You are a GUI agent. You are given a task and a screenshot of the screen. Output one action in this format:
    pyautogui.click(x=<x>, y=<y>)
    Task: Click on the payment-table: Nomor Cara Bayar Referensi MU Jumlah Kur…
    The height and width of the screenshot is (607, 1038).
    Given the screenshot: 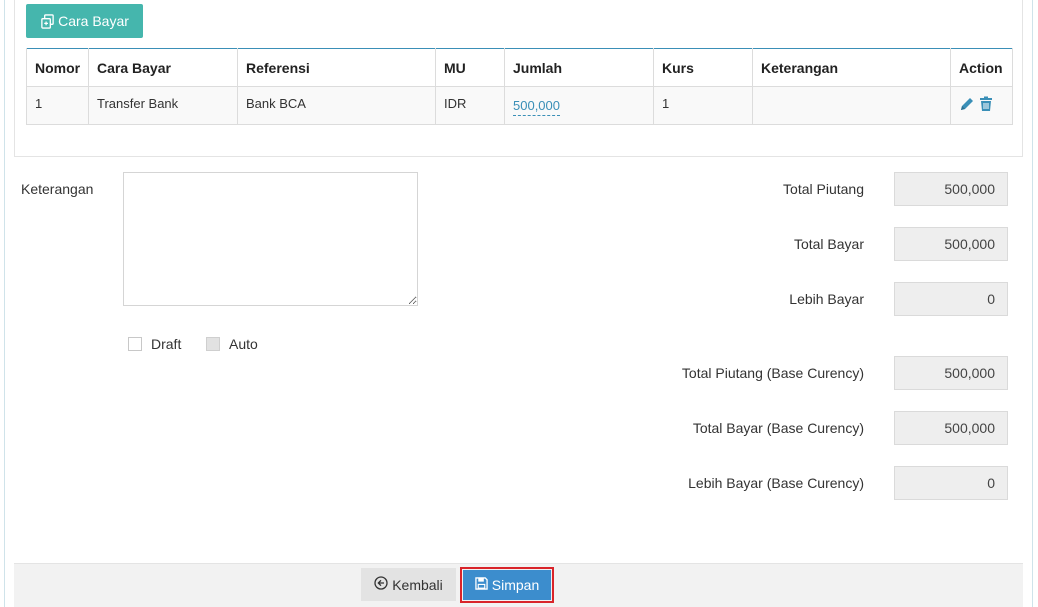 What is the action you would take?
    pyautogui.click(x=519, y=86)
    